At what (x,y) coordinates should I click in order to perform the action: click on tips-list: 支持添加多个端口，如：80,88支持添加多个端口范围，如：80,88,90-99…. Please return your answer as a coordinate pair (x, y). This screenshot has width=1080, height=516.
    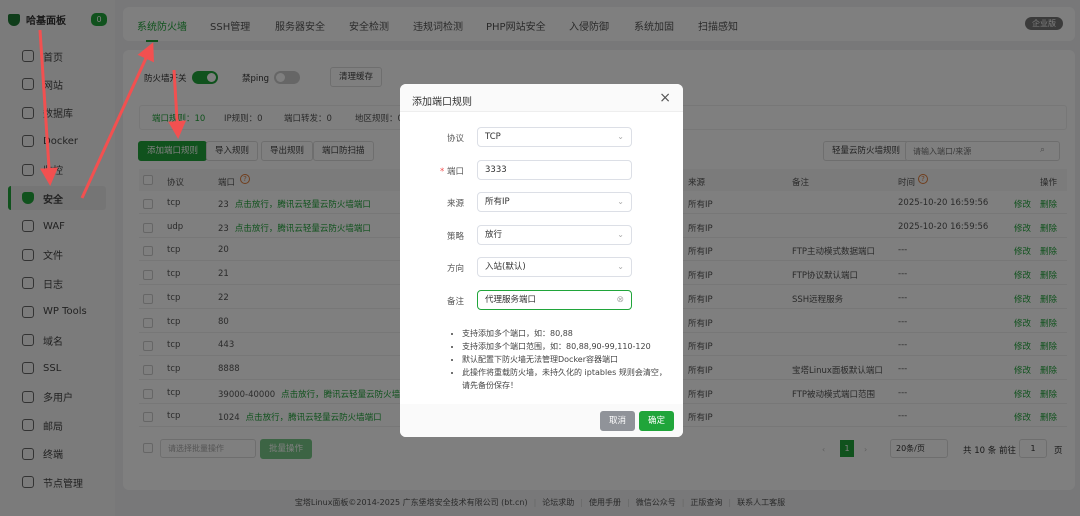
    Looking at the image, I should click on (560, 359).